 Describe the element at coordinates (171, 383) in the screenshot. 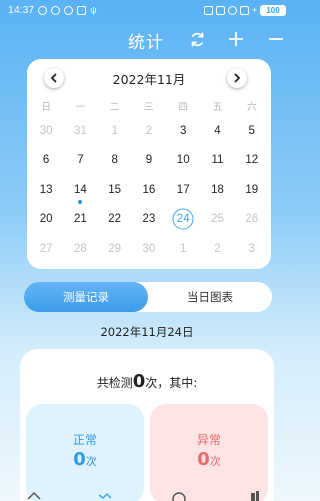

I see `summary-suffix: 次，其中:` at that location.